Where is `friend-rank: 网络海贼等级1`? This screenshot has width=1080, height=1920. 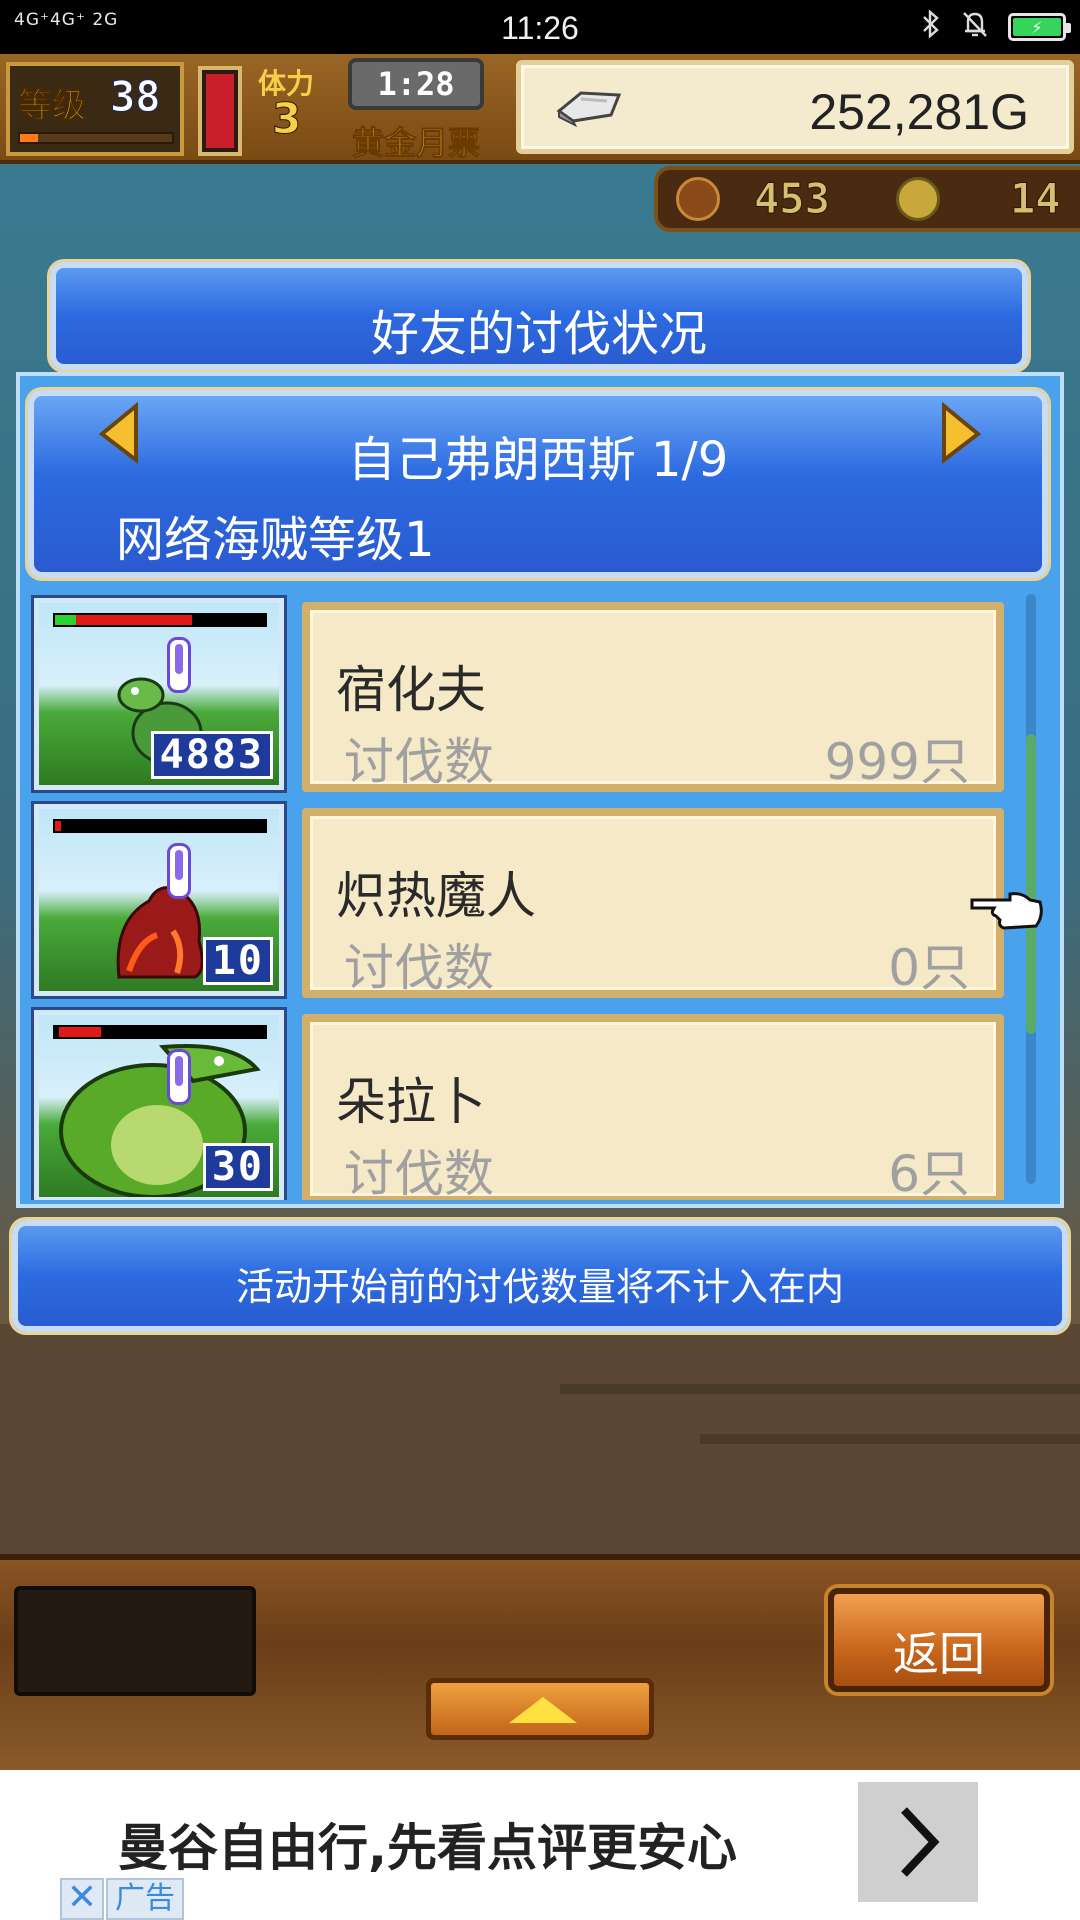
friend-rank: 网络海贼等级1 is located at coordinates (275, 540).